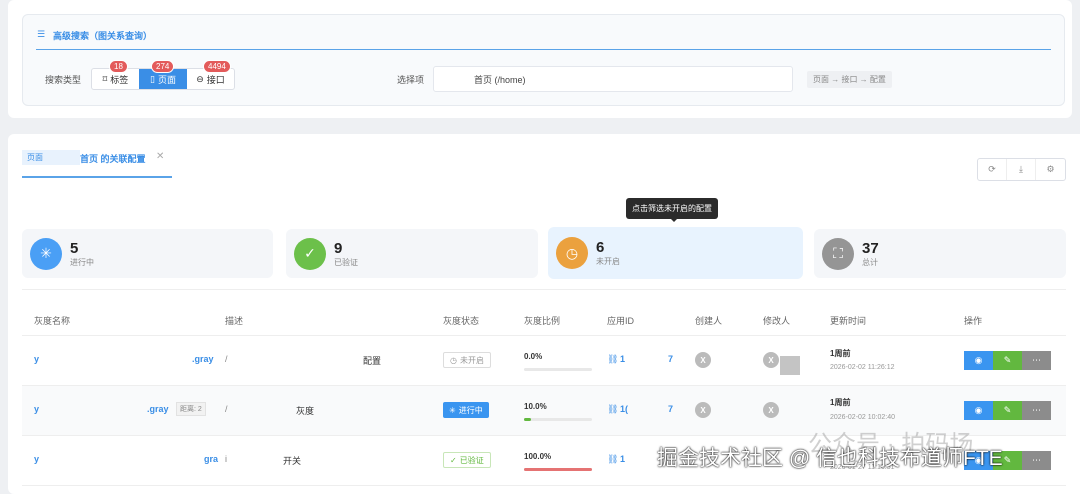  Describe the element at coordinates (292, 461) in the screenshot. I see `description: 开关` at that location.